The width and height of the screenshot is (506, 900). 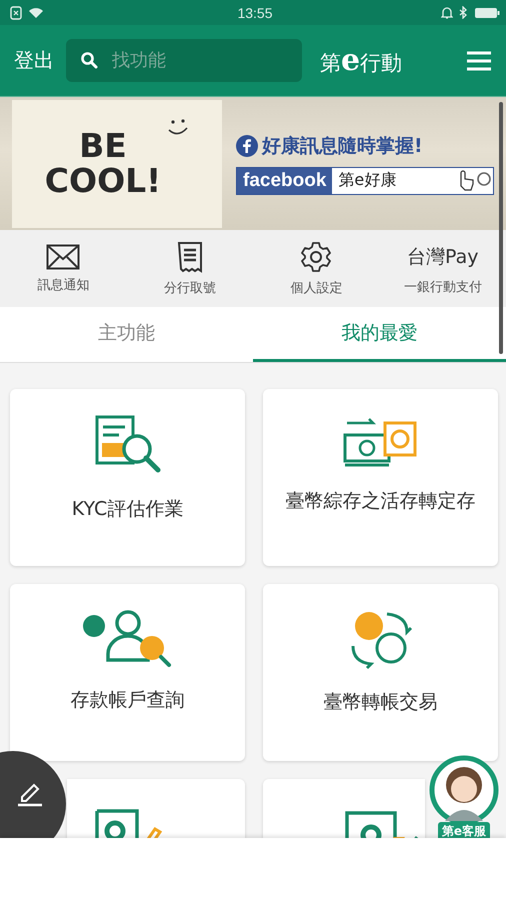 I want to click on menu-button, so click(x=479, y=60).